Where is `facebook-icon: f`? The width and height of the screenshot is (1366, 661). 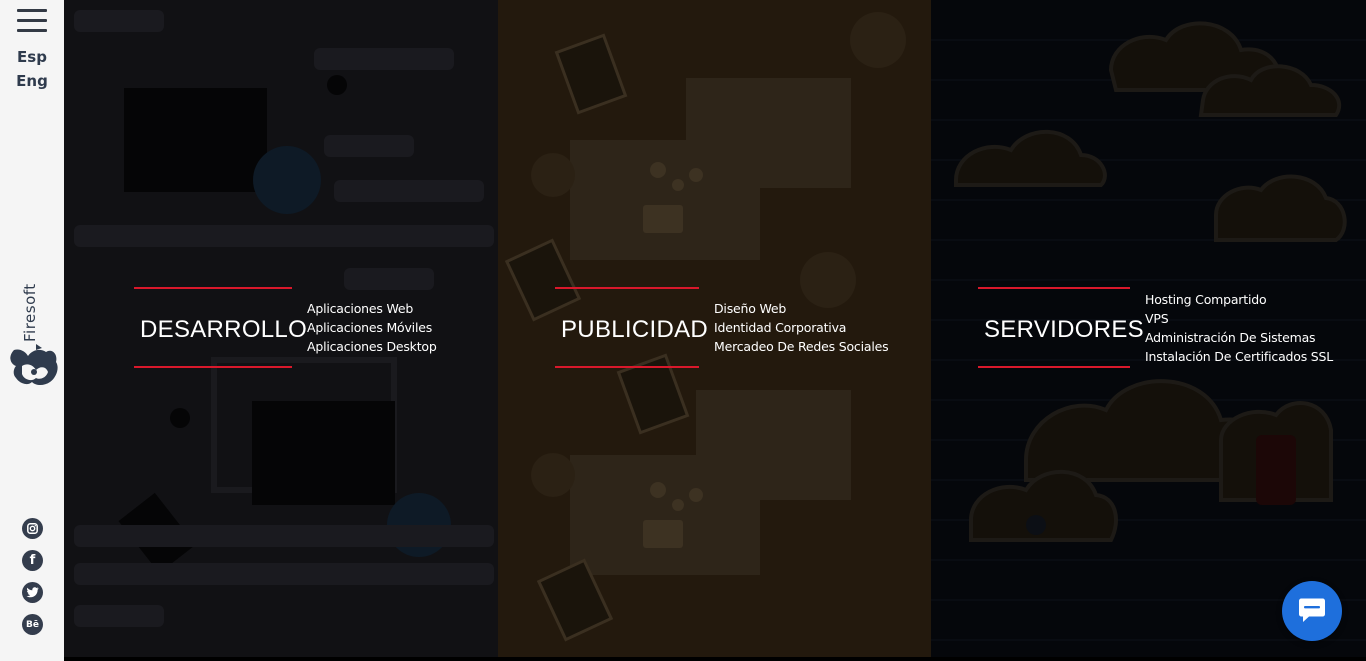
facebook-icon: f is located at coordinates (32, 560).